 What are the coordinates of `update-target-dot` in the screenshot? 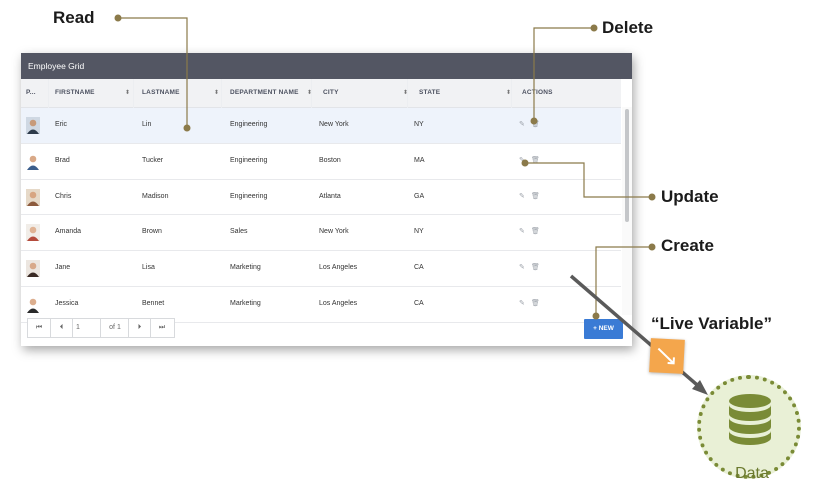 It's located at (525, 163).